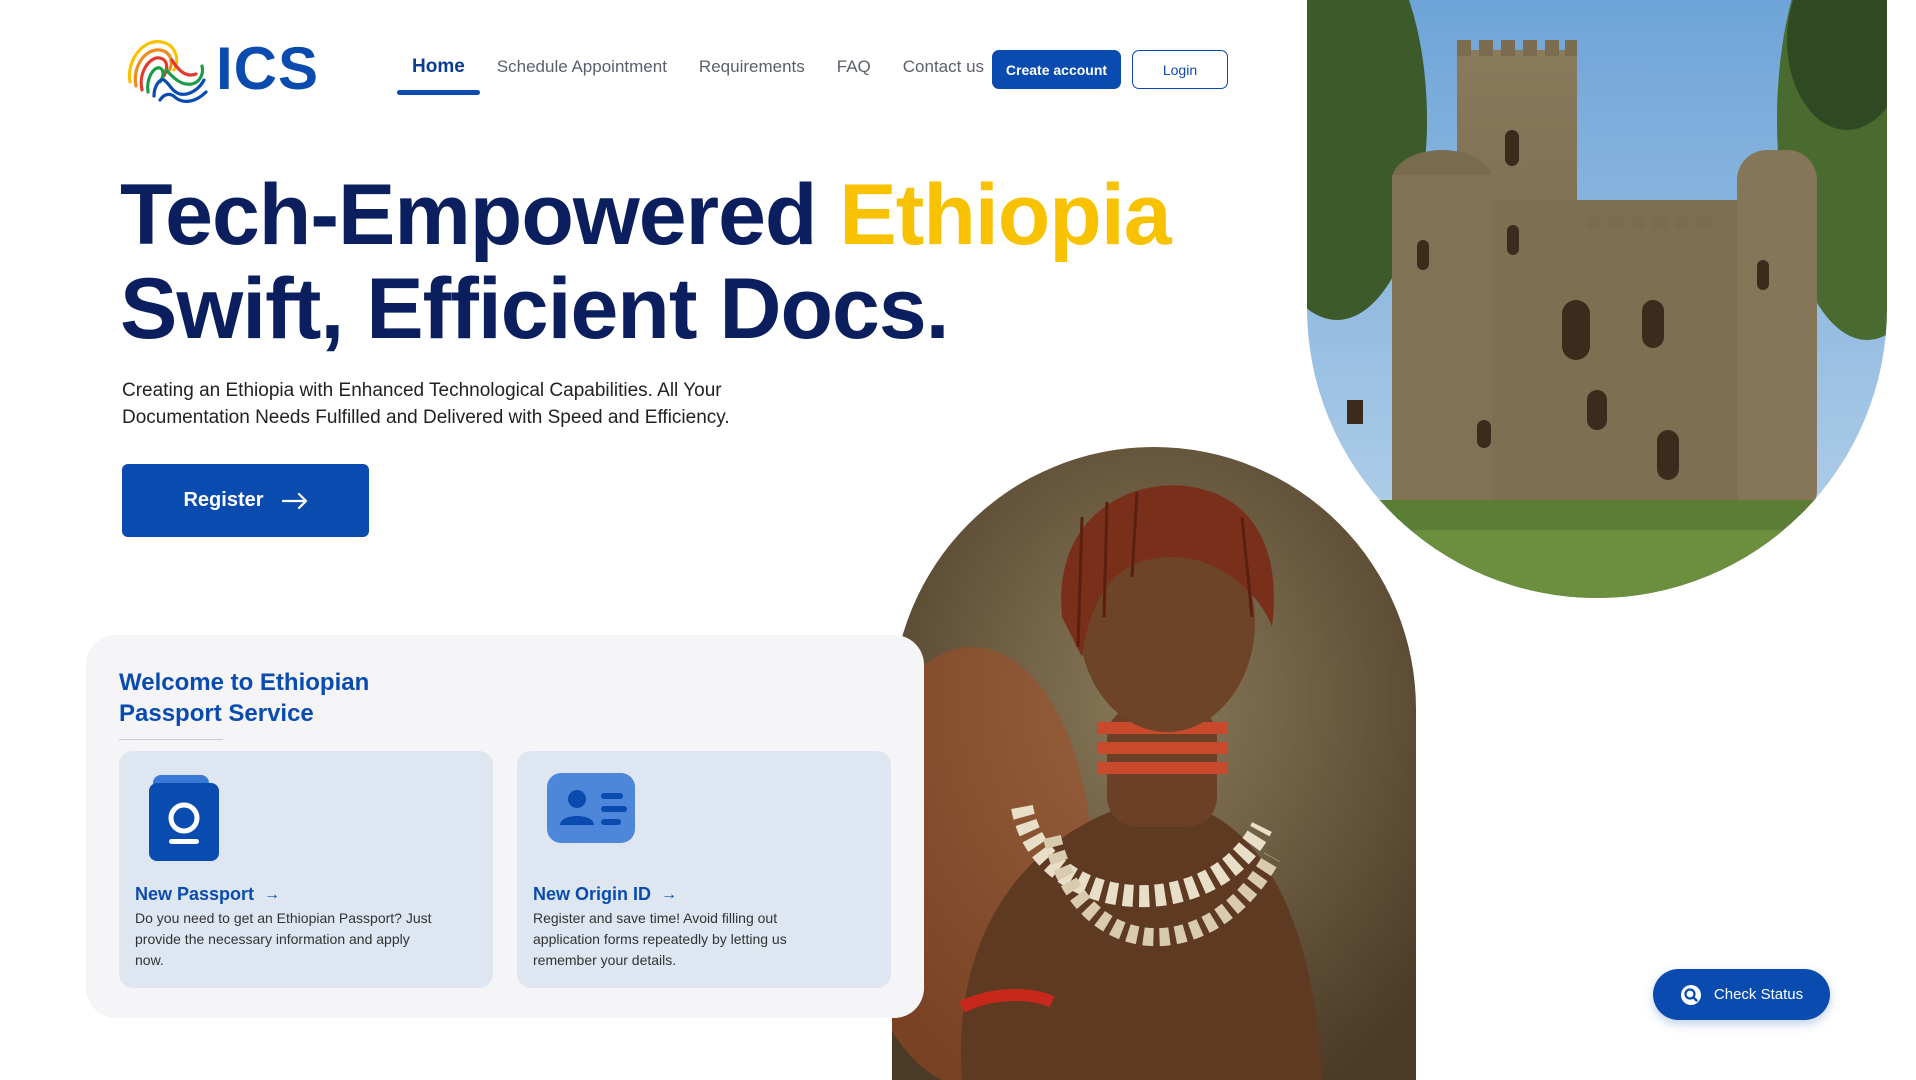 Image resolution: width=1916 pixels, height=1080 pixels. I want to click on passport-icon, so click(184, 818).